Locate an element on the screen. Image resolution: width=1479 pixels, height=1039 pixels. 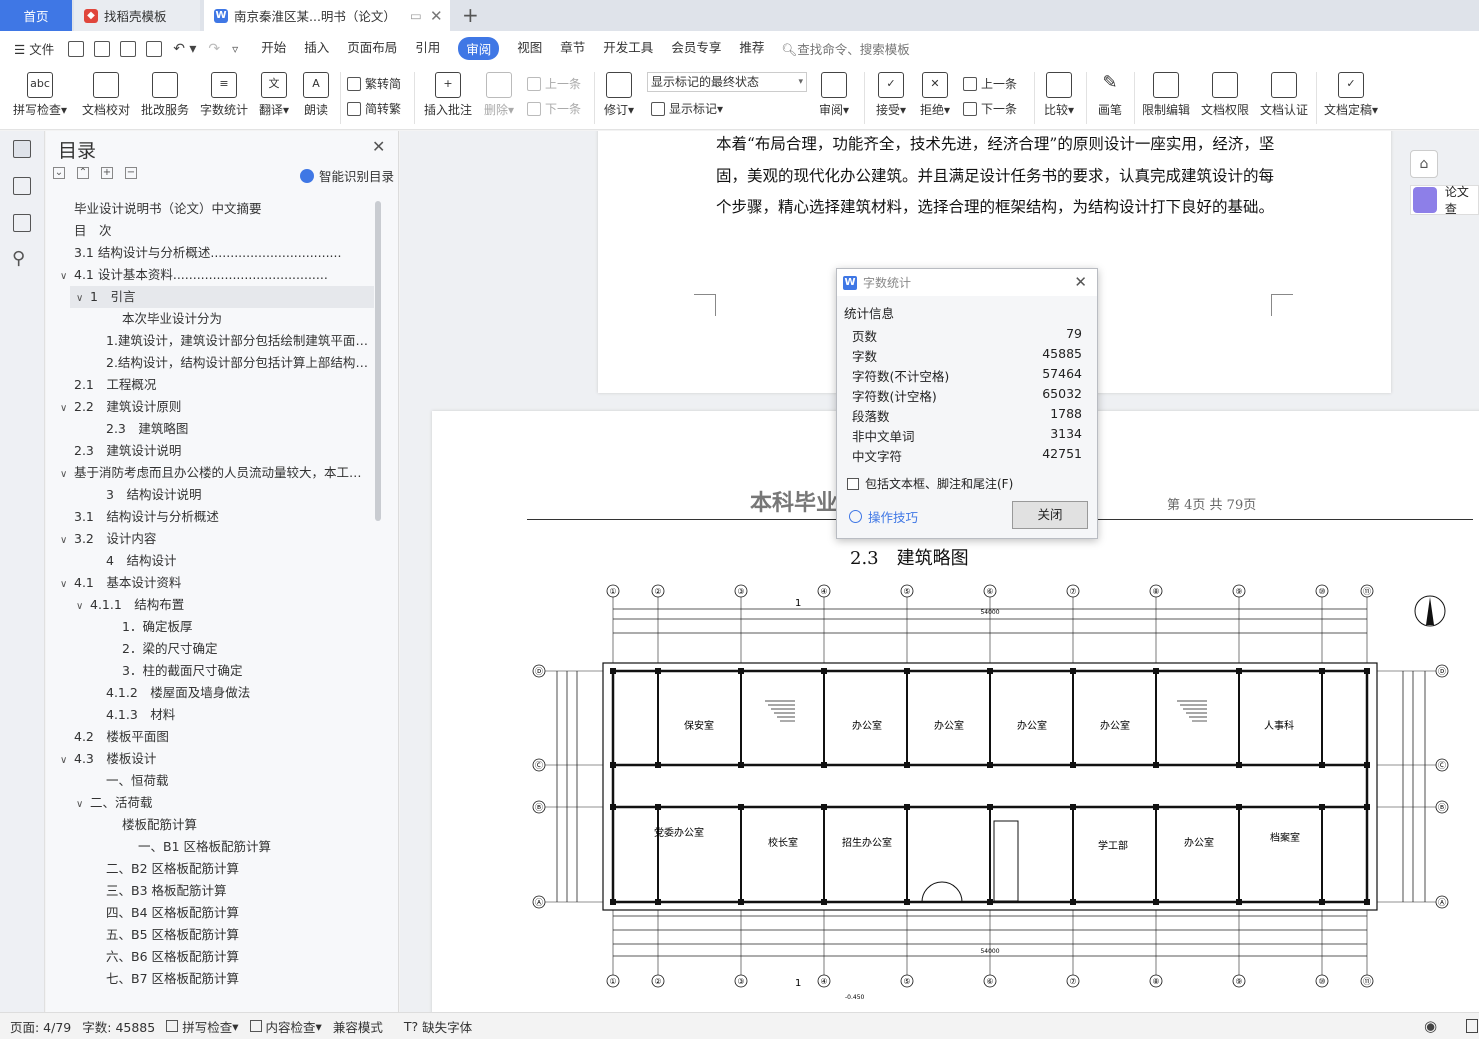
finalize-document-button: ✓ 文档定稿▾ is located at coordinates (1351, 94).